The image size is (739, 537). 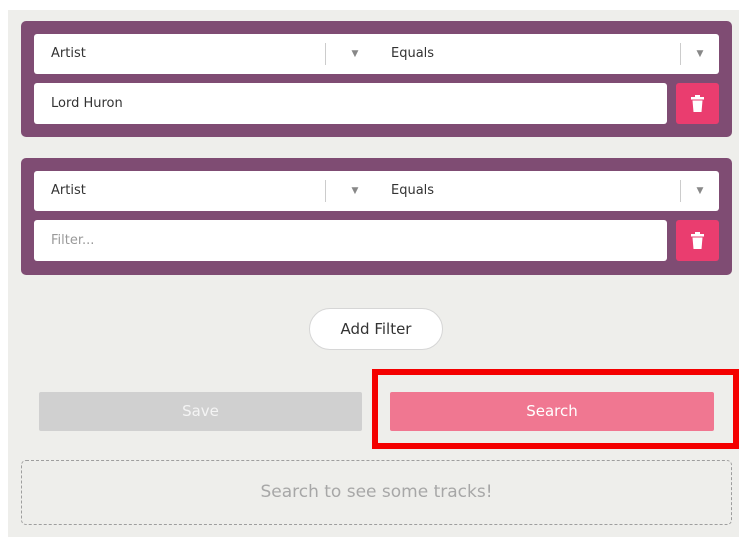 I want to click on results-placeholder: Search to see some tracks!, so click(x=376, y=492).